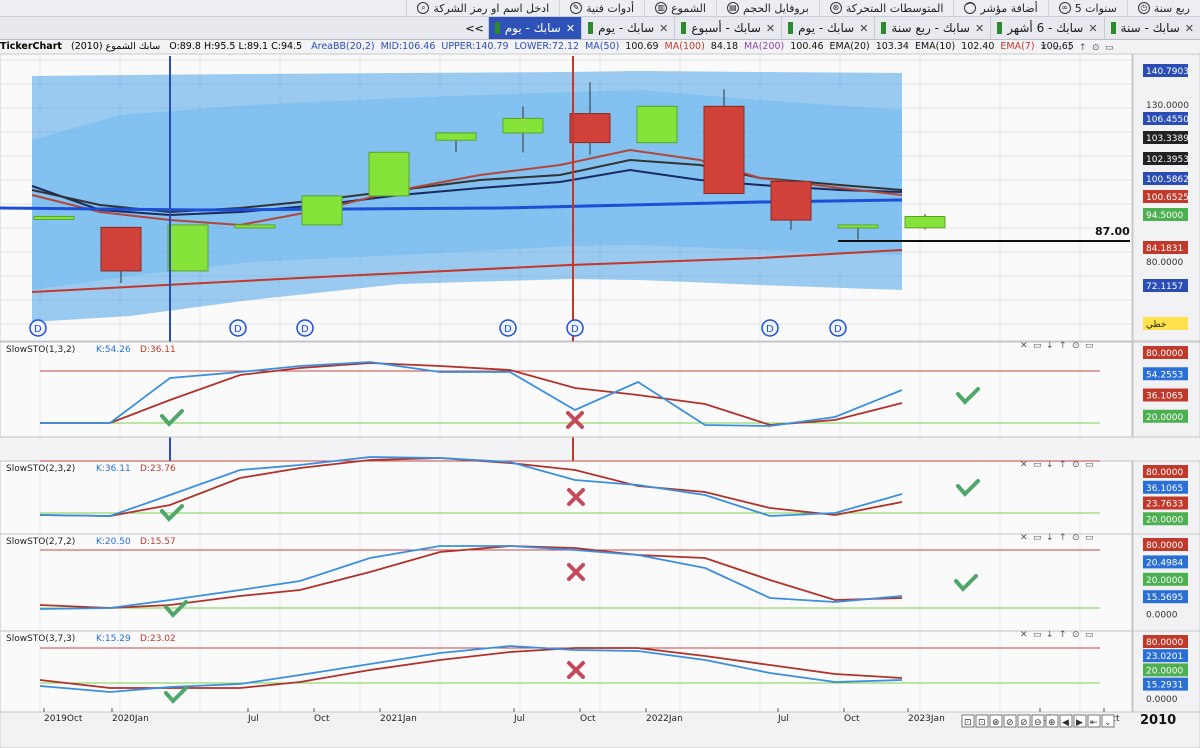 Image resolution: width=1200 pixels, height=748 pixels. Describe the element at coordinates (519, 719) in the screenshot. I see `time-axis-label: Jul` at that location.